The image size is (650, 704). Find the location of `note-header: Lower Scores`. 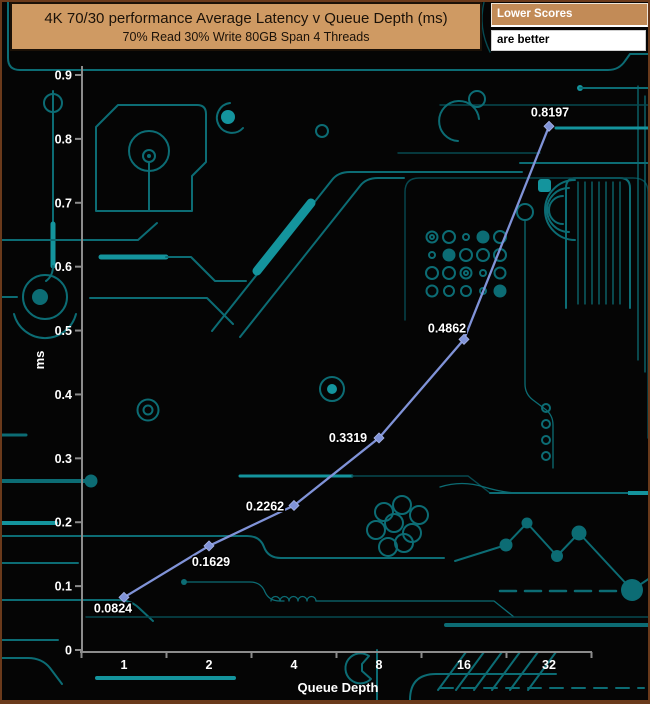

note-header: Lower Scores is located at coordinates (569, 15).